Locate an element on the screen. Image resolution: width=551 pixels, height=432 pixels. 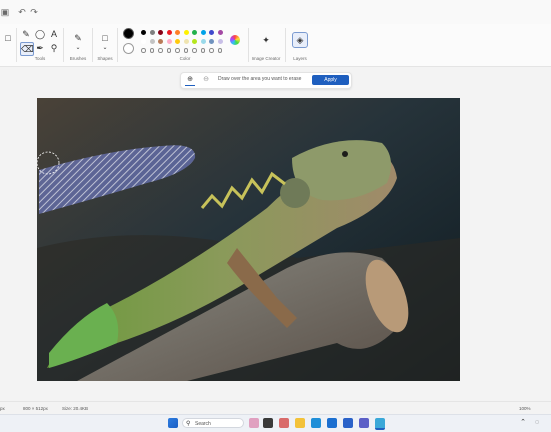
eraser-icon: ⌫ is located at coordinates (27, 49).